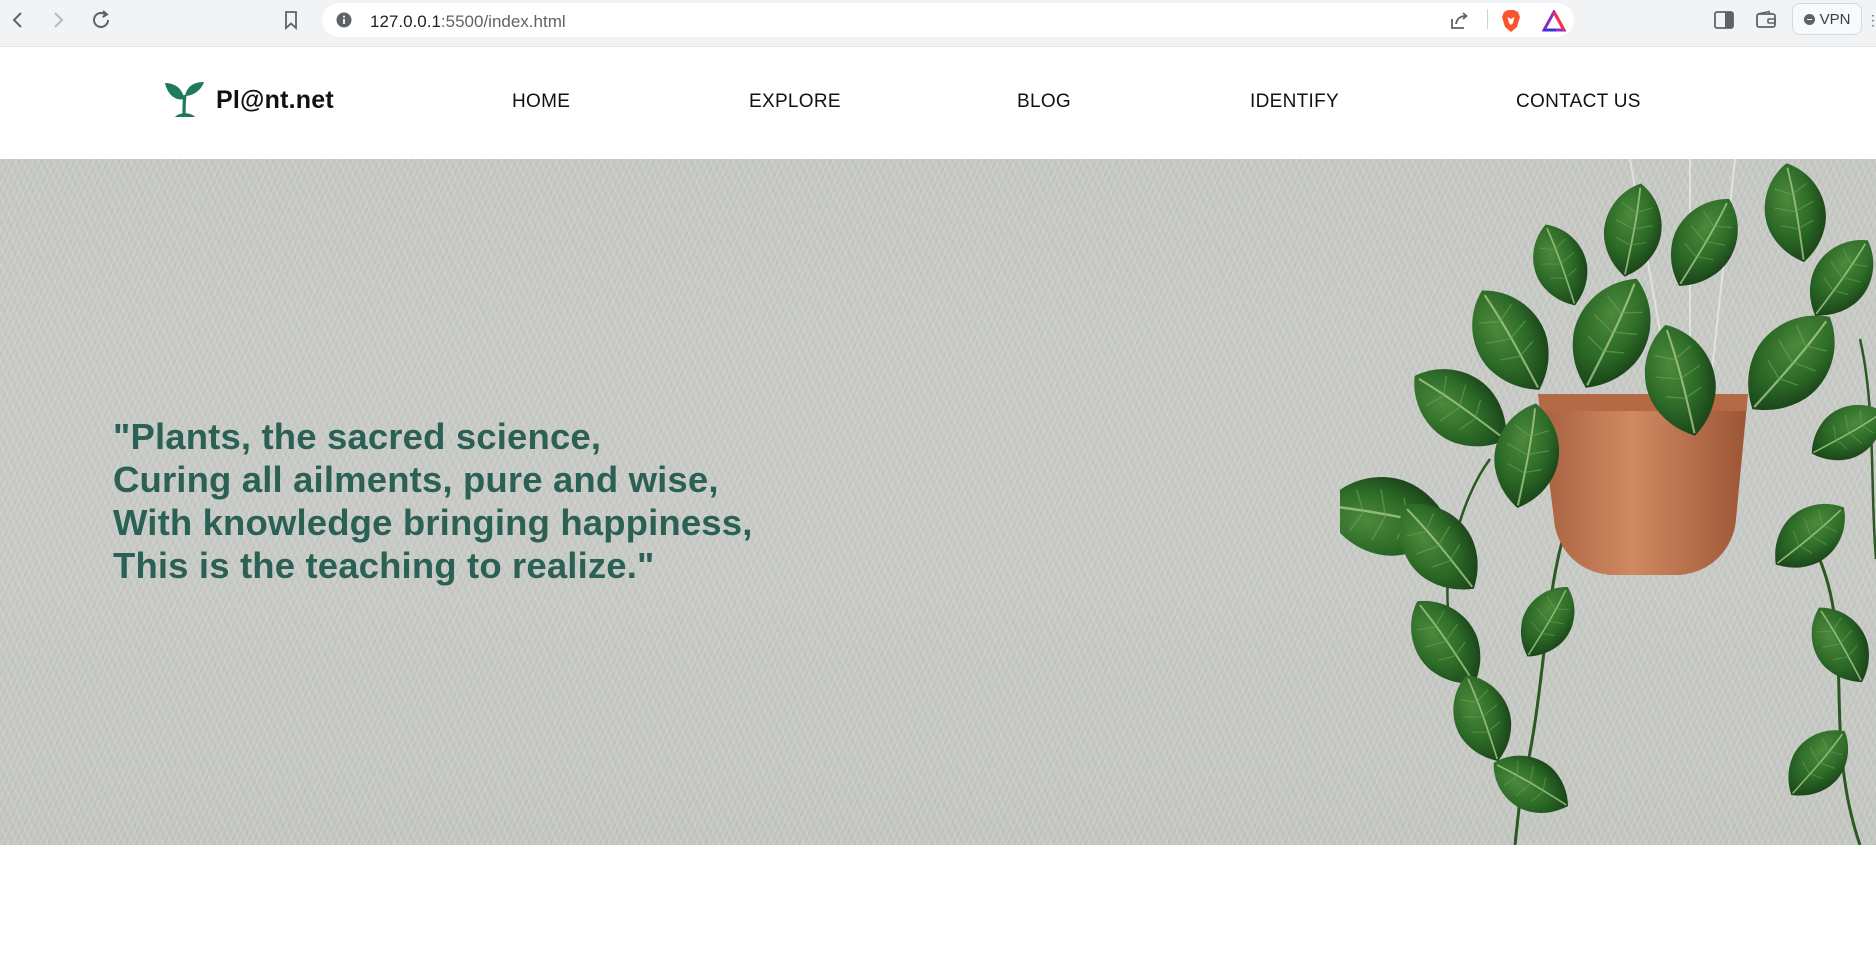 The width and height of the screenshot is (1876, 954). I want to click on sprout-icon, so click(184, 99).